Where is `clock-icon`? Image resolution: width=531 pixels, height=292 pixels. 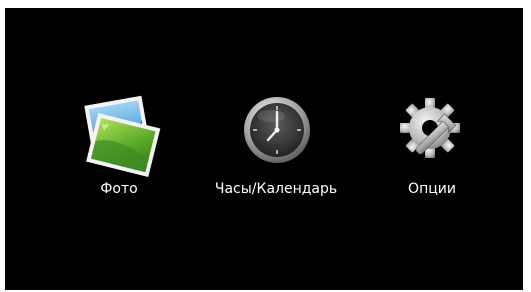 clock-icon is located at coordinates (277, 130).